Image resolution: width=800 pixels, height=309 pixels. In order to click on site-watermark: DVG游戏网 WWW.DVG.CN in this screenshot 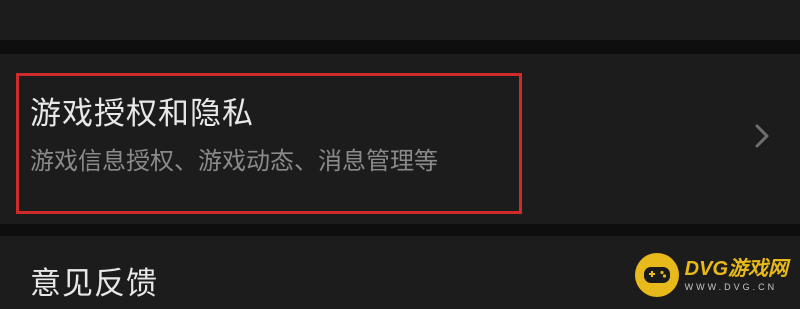, I will do `click(711, 275)`.